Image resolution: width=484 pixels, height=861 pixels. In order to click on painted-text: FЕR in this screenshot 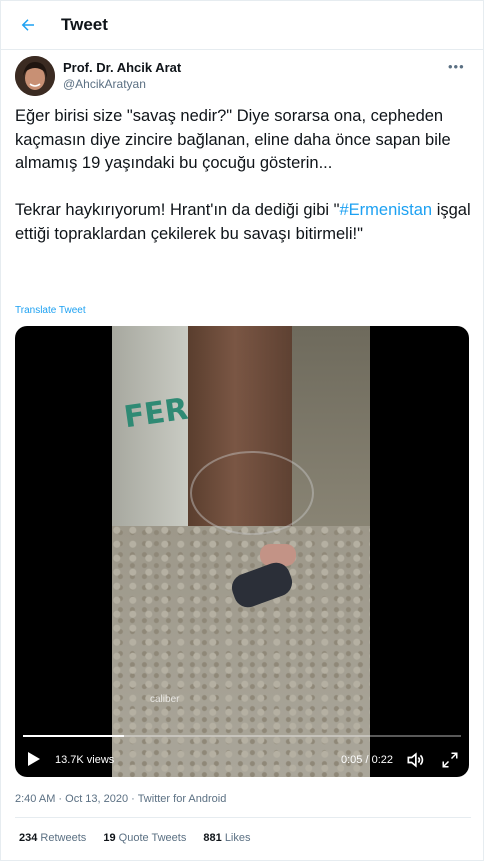, I will do `click(156, 413)`.